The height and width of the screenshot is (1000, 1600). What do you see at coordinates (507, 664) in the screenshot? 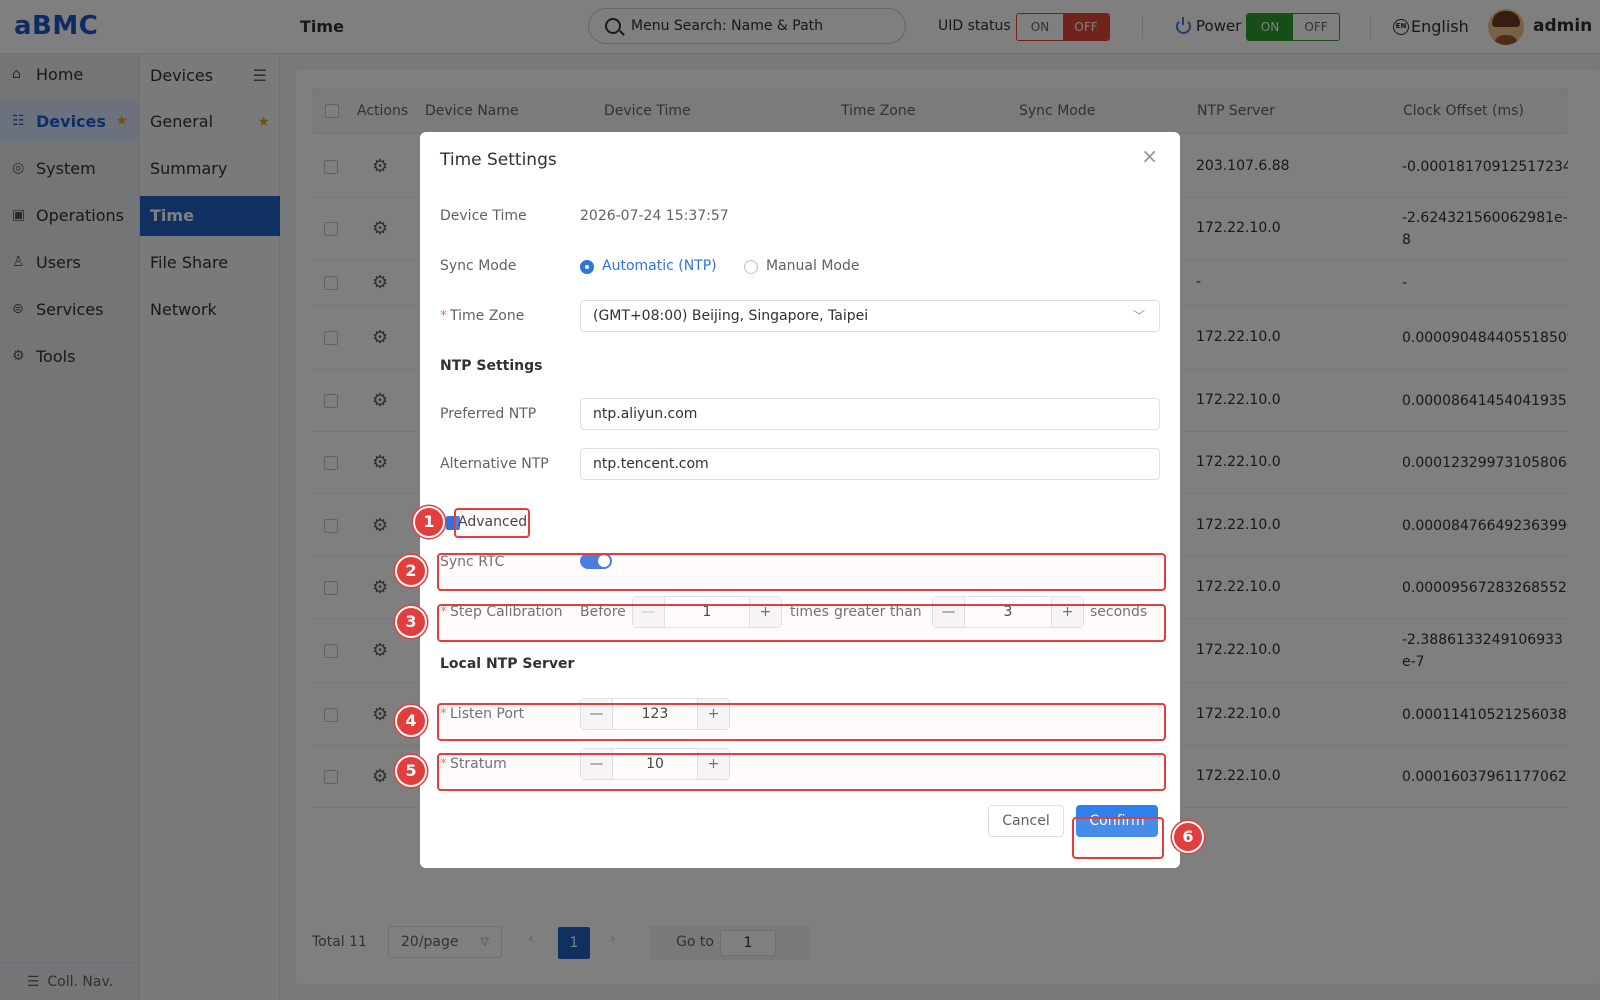
I see `local-ntp-heading: Local NTP Server` at bounding box center [507, 664].